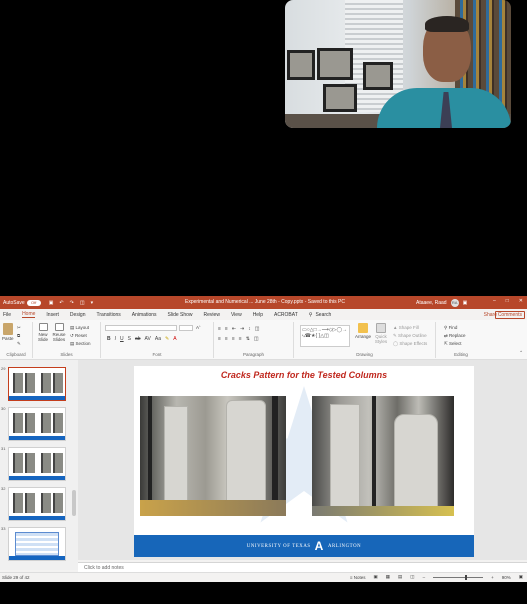 The width and height of the screenshot is (527, 604). What do you see at coordinates (521, 577) in the screenshot?
I see `fit-slide-icon: ▣` at bounding box center [521, 577].